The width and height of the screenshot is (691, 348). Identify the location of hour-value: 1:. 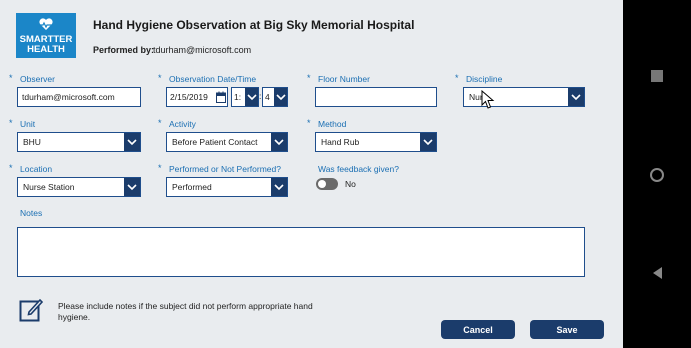
(238, 97).